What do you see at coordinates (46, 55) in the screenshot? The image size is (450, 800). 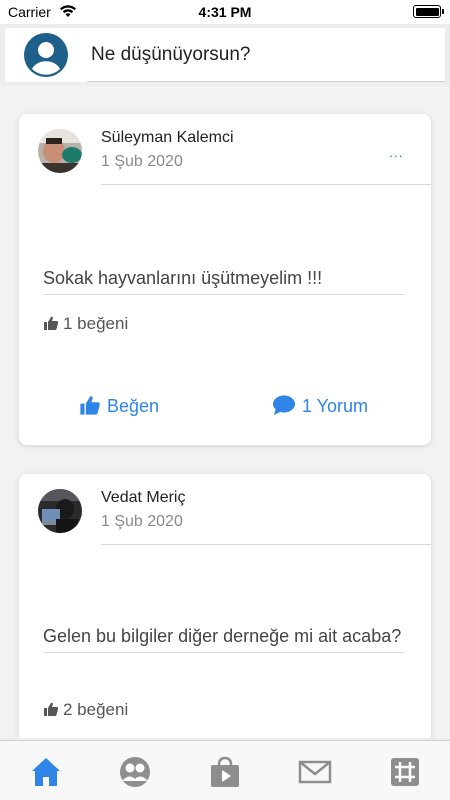 I see `user-avatar-icon` at bounding box center [46, 55].